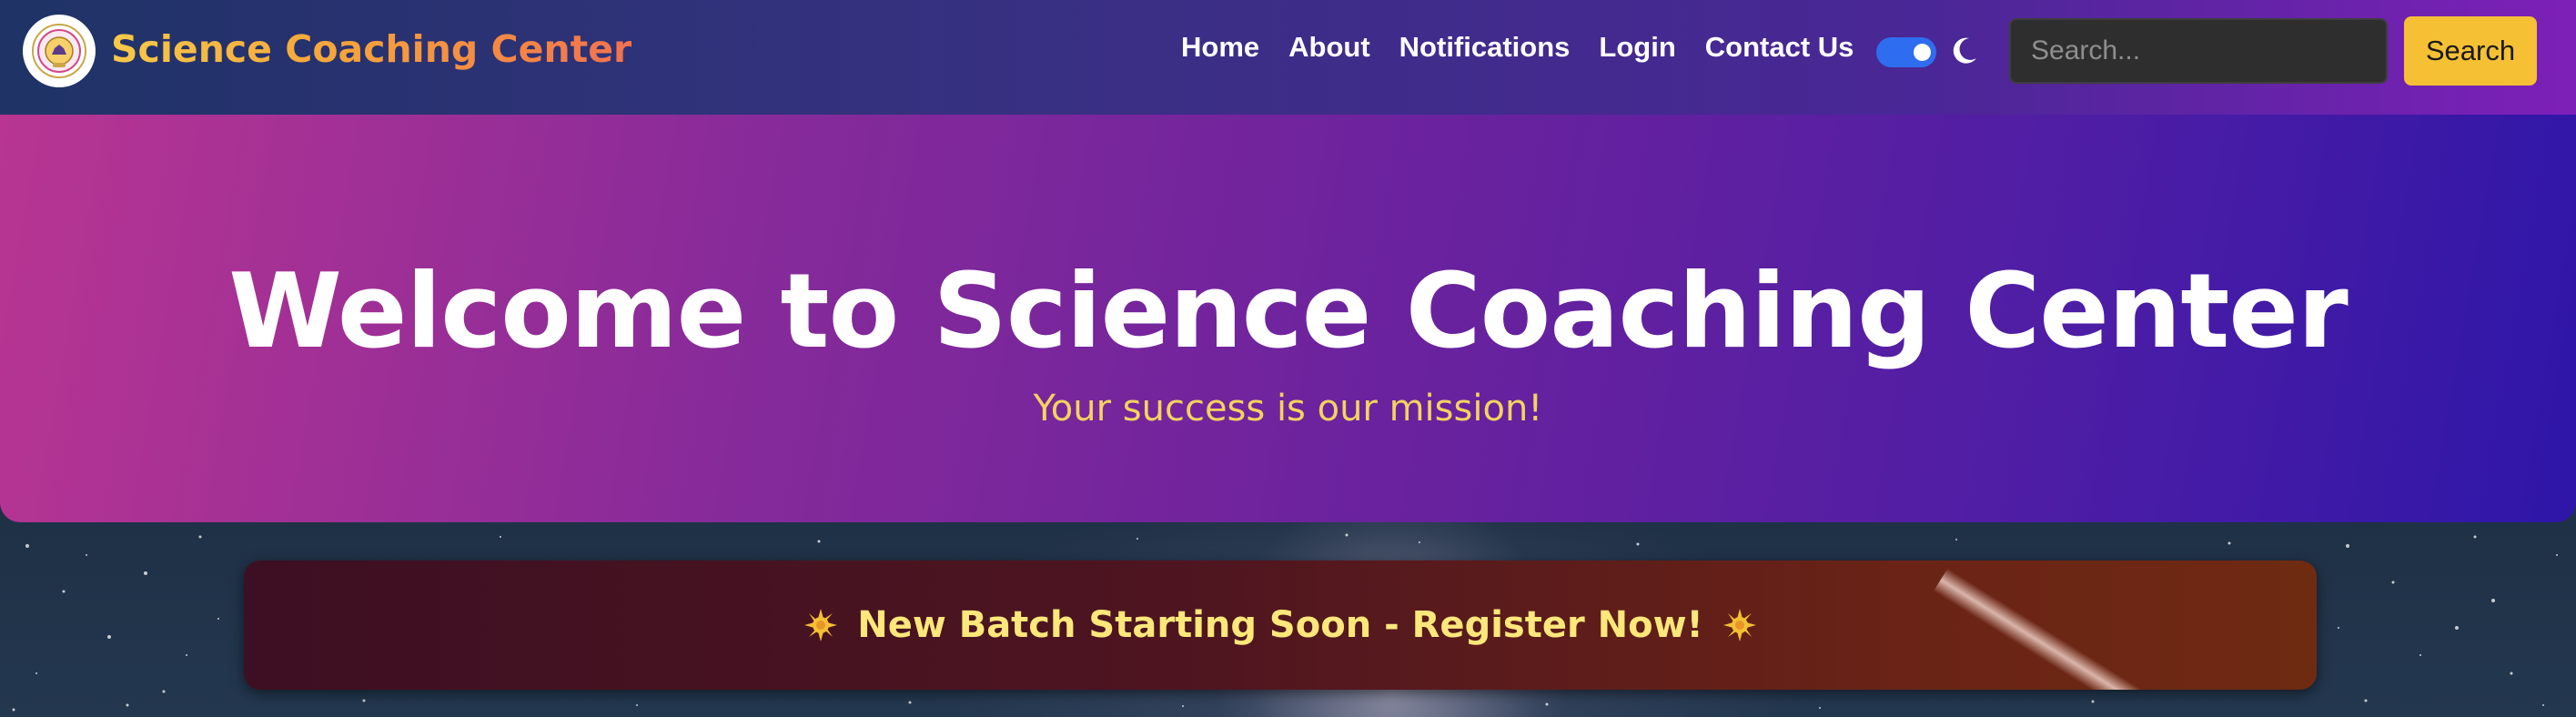 This screenshot has width=2576, height=717. I want to click on search-button: Search, so click(2470, 51).